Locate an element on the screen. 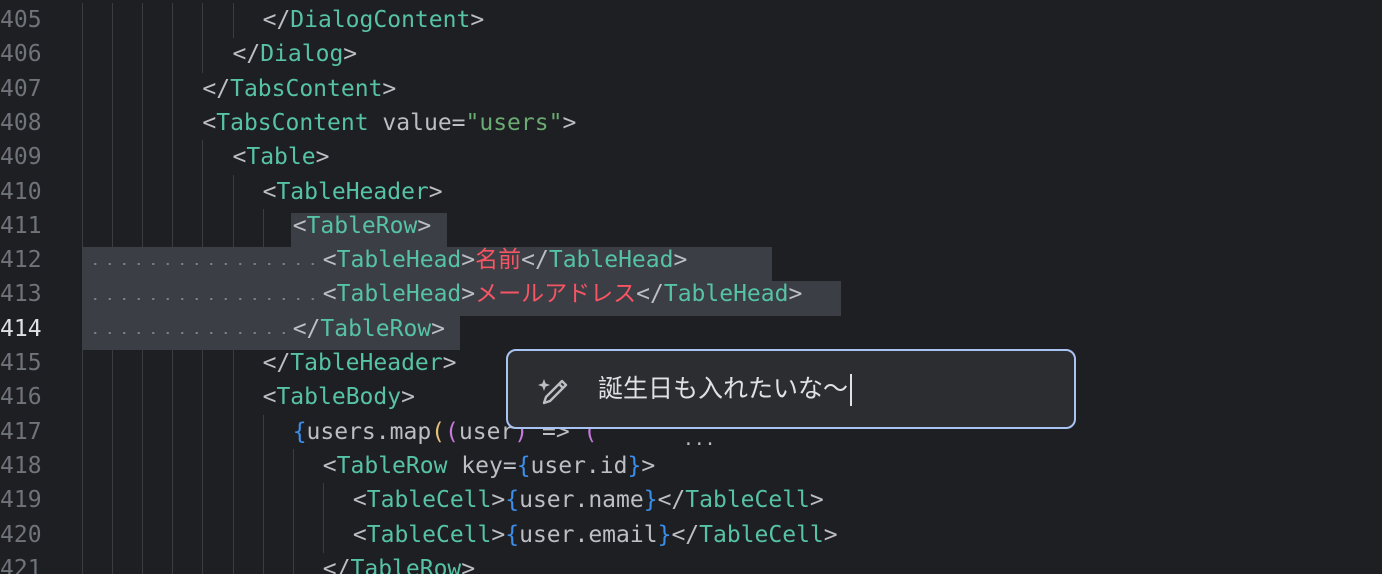 This screenshot has width=1382, height=574. code-token: "users" is located at coordinates (514, 122).